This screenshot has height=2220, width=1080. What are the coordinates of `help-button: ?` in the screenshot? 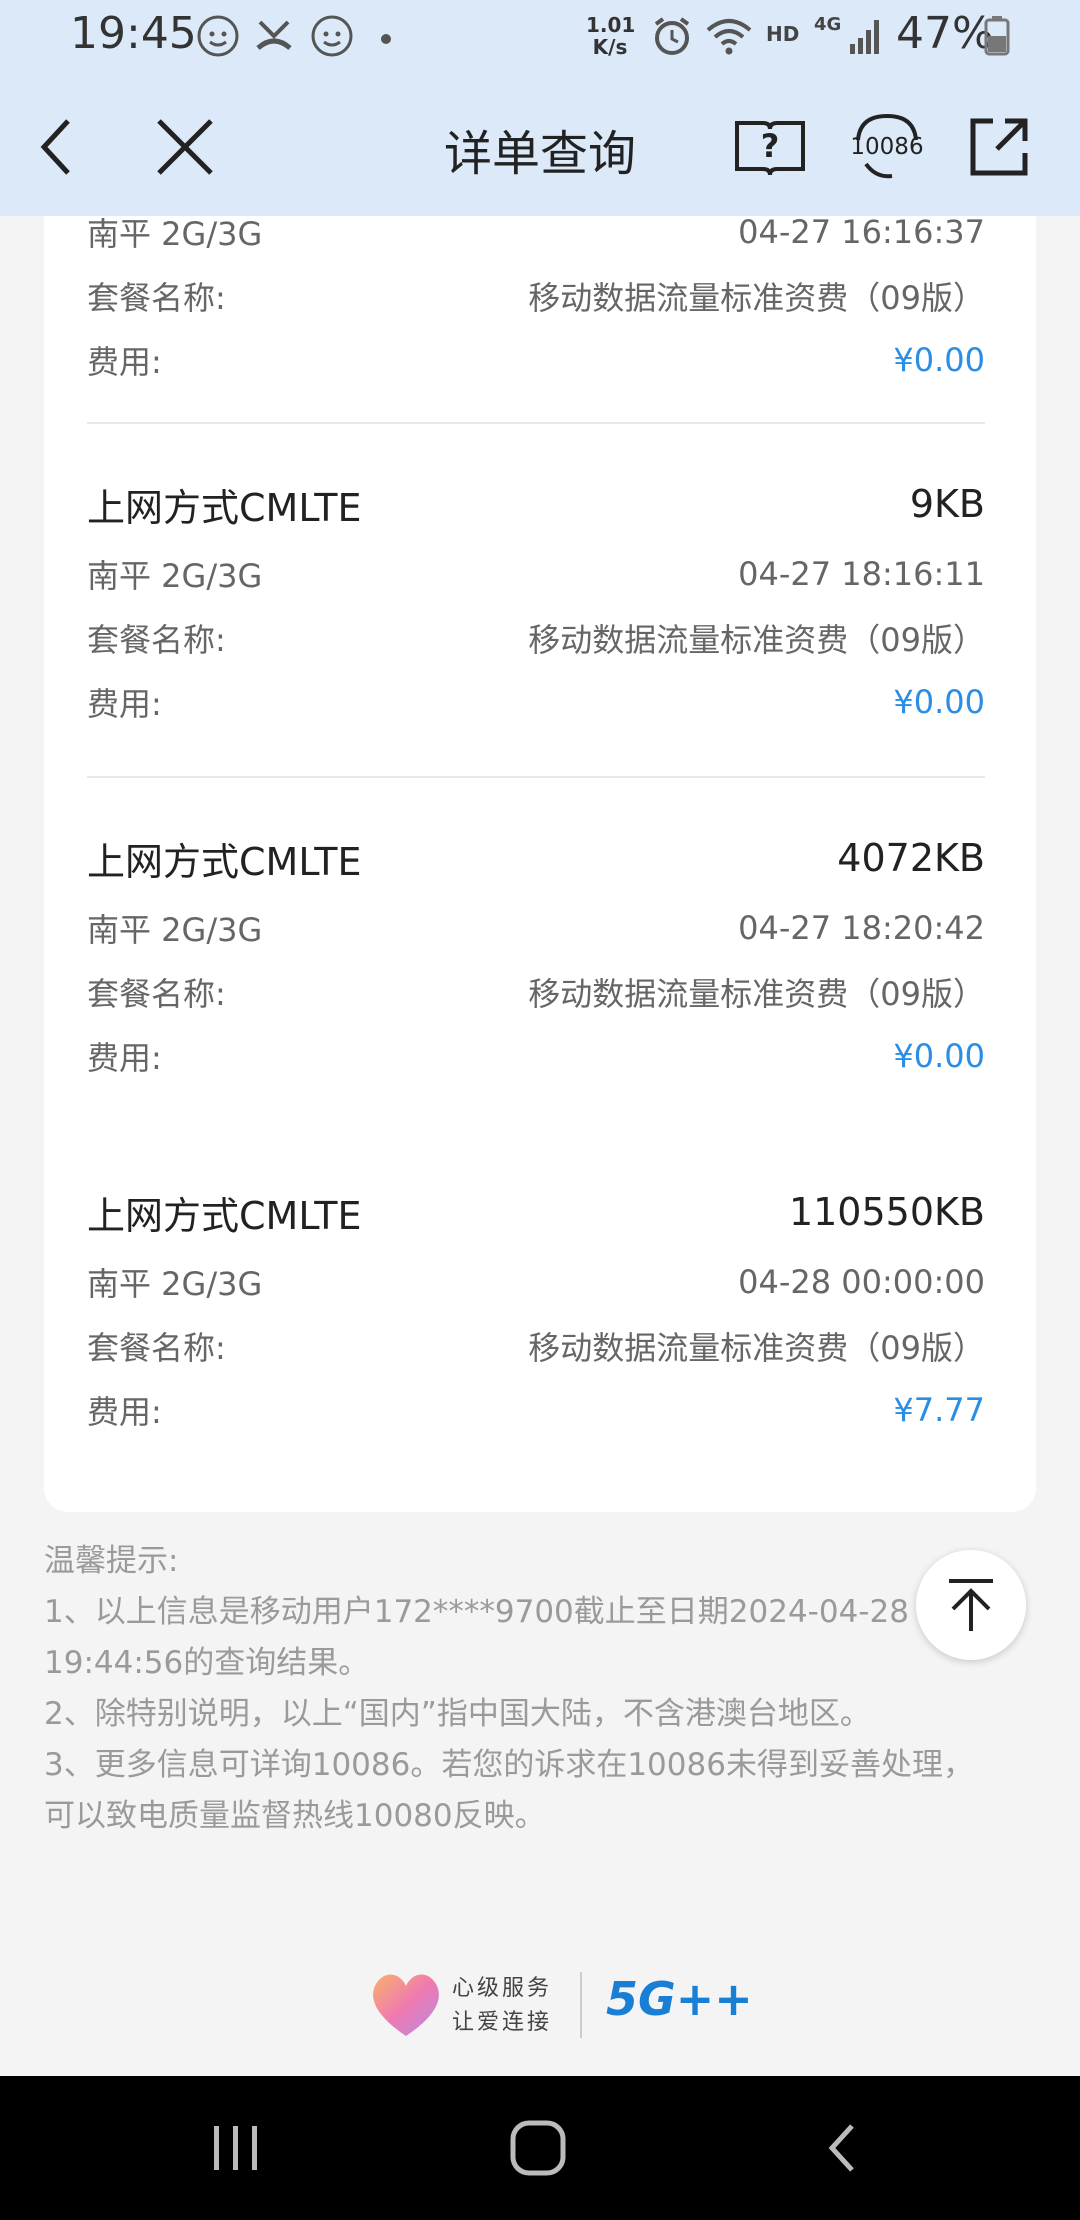 It's located at (770, 147).